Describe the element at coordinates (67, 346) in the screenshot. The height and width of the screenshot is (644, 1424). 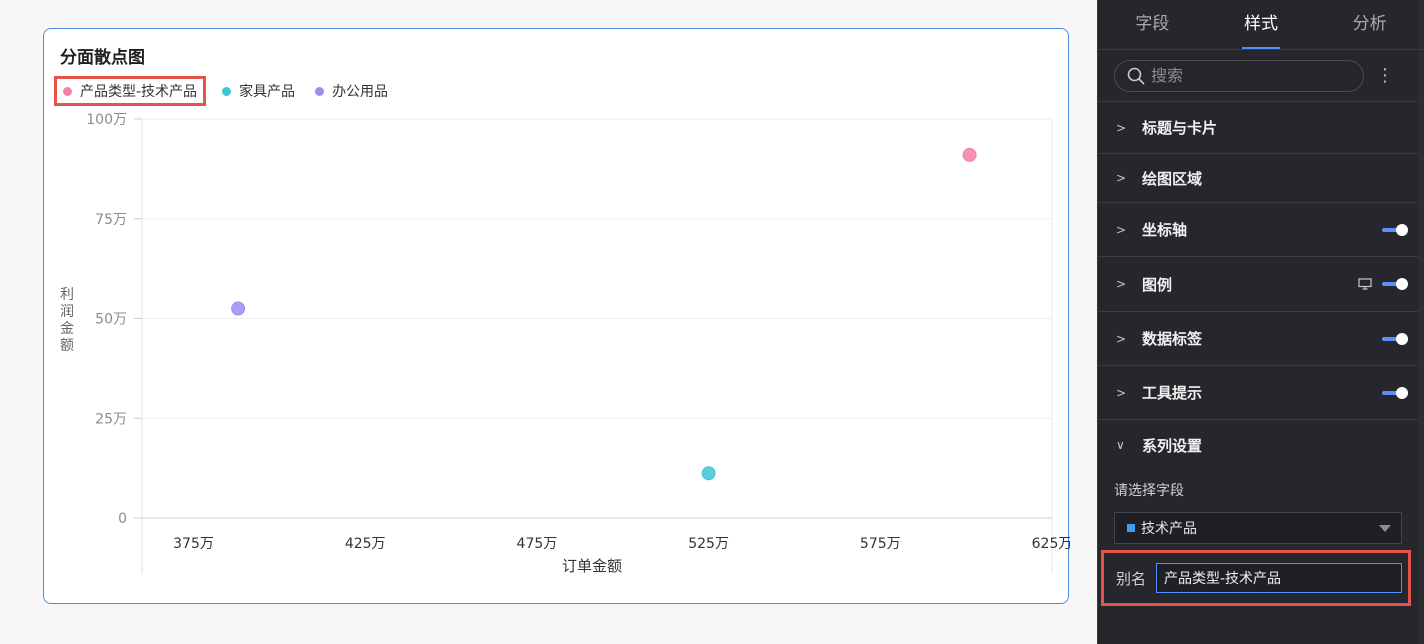
I see `y-axis-title-char: 额` at that location.